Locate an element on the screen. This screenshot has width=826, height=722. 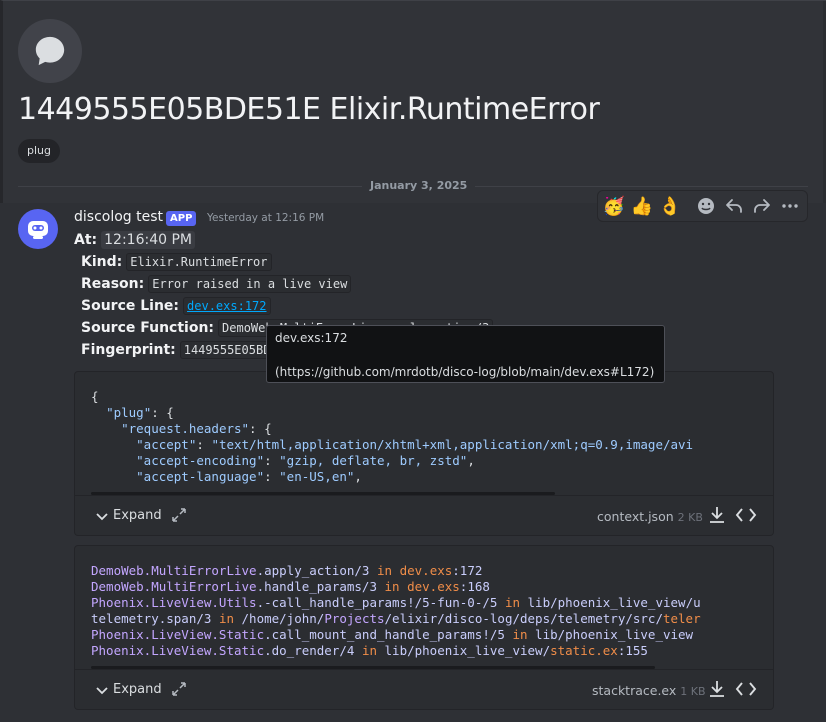
date-divider-label: January 3, 2025 is located at coordinates (419, 186).